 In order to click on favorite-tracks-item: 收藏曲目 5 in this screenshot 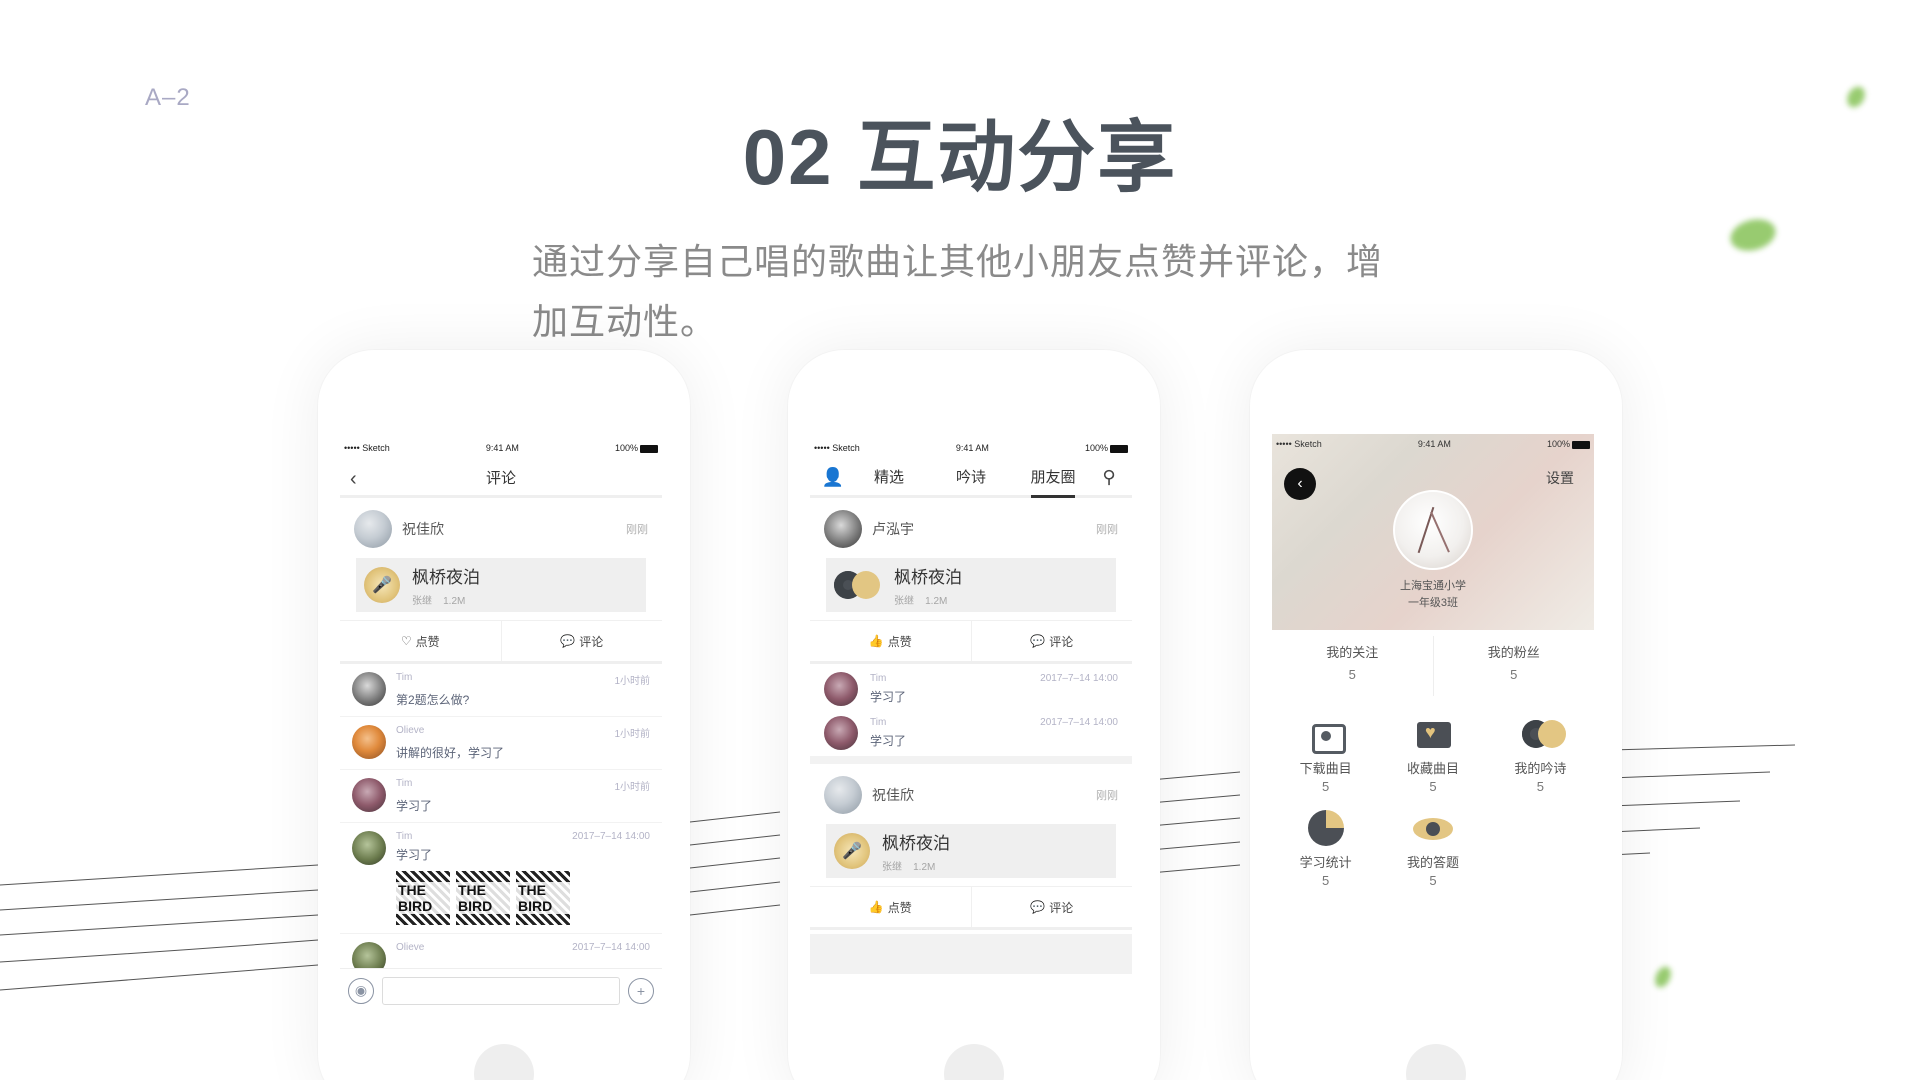, I will do `click(1432, 754)`.